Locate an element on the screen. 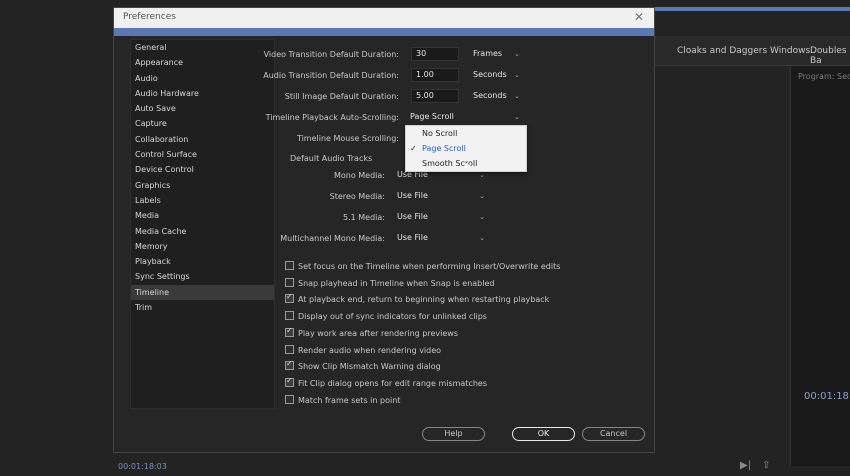 This screenshot has height=476, width=850. sidebar-item-audio: Audio is located at coordinates (202, 78).